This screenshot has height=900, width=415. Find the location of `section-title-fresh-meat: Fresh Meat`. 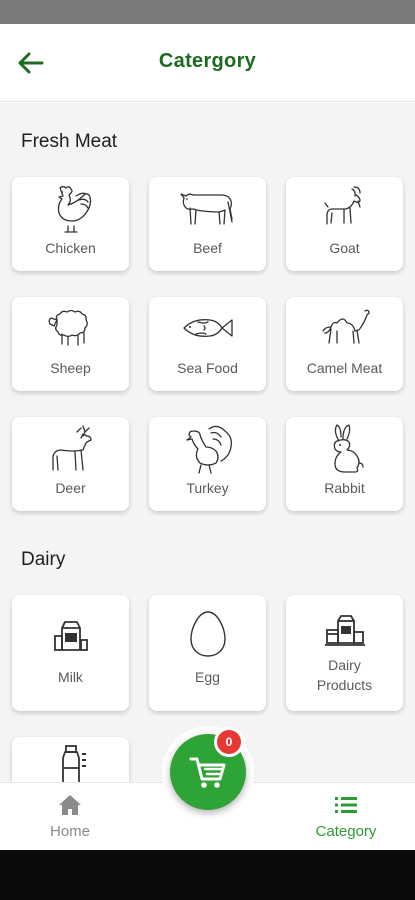

section-title-fresh-meat: Fresh Meat is located at coordinates (69, 141).